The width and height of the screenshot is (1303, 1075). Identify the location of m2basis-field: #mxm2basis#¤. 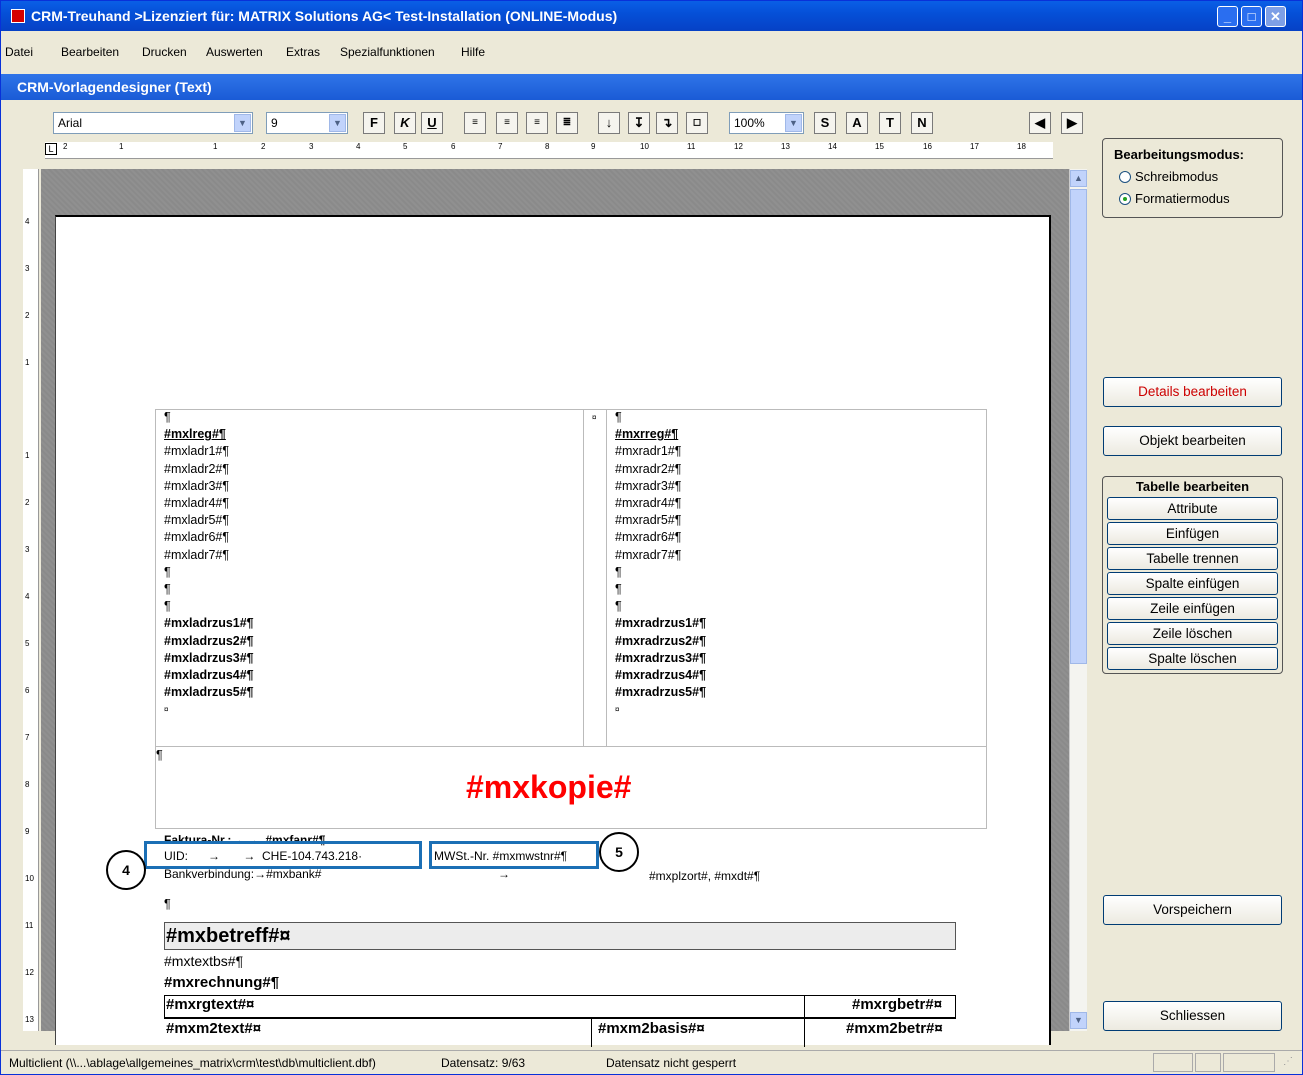
(651, 1028).